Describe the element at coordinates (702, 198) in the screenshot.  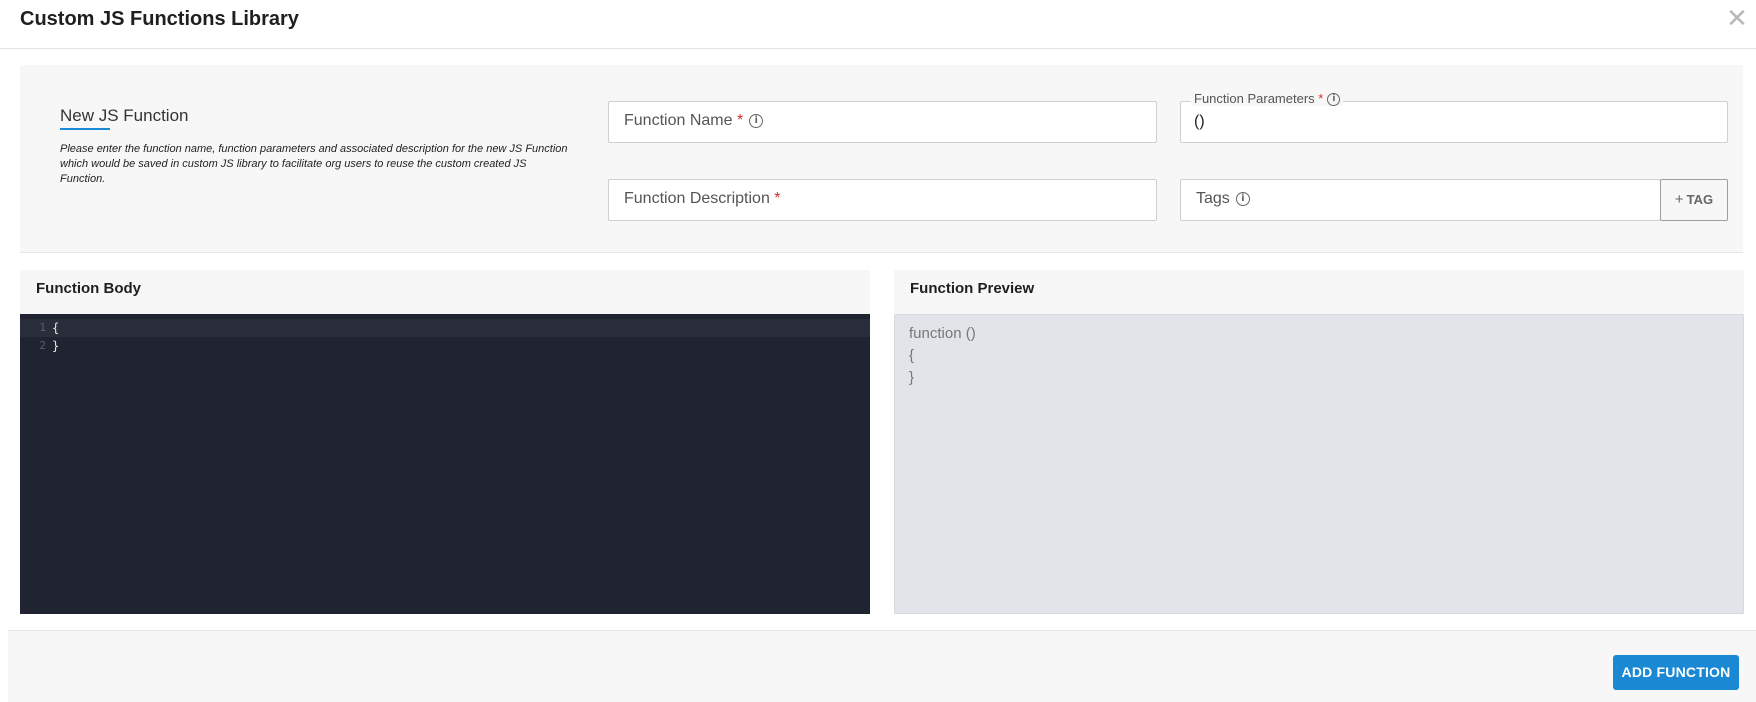
I see `function-description-label: Function Description *` at that location.